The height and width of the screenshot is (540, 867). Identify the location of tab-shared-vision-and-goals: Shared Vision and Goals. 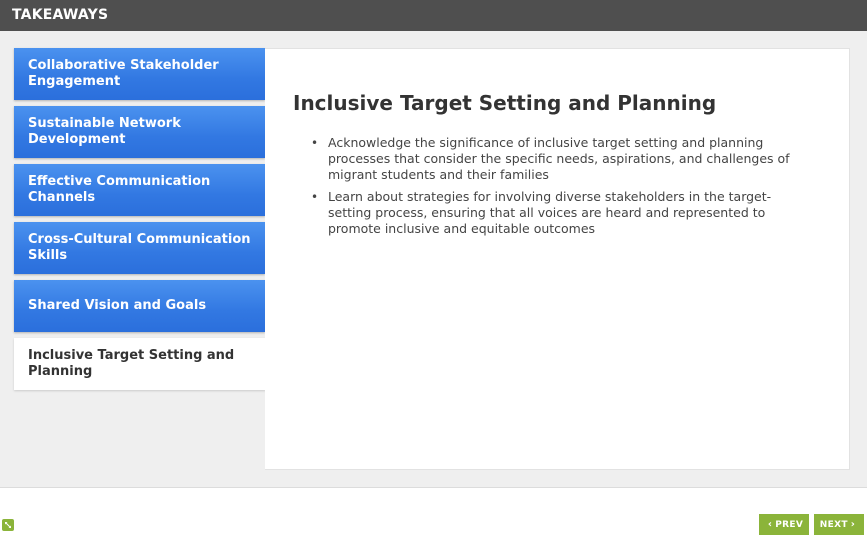
(139, 306).